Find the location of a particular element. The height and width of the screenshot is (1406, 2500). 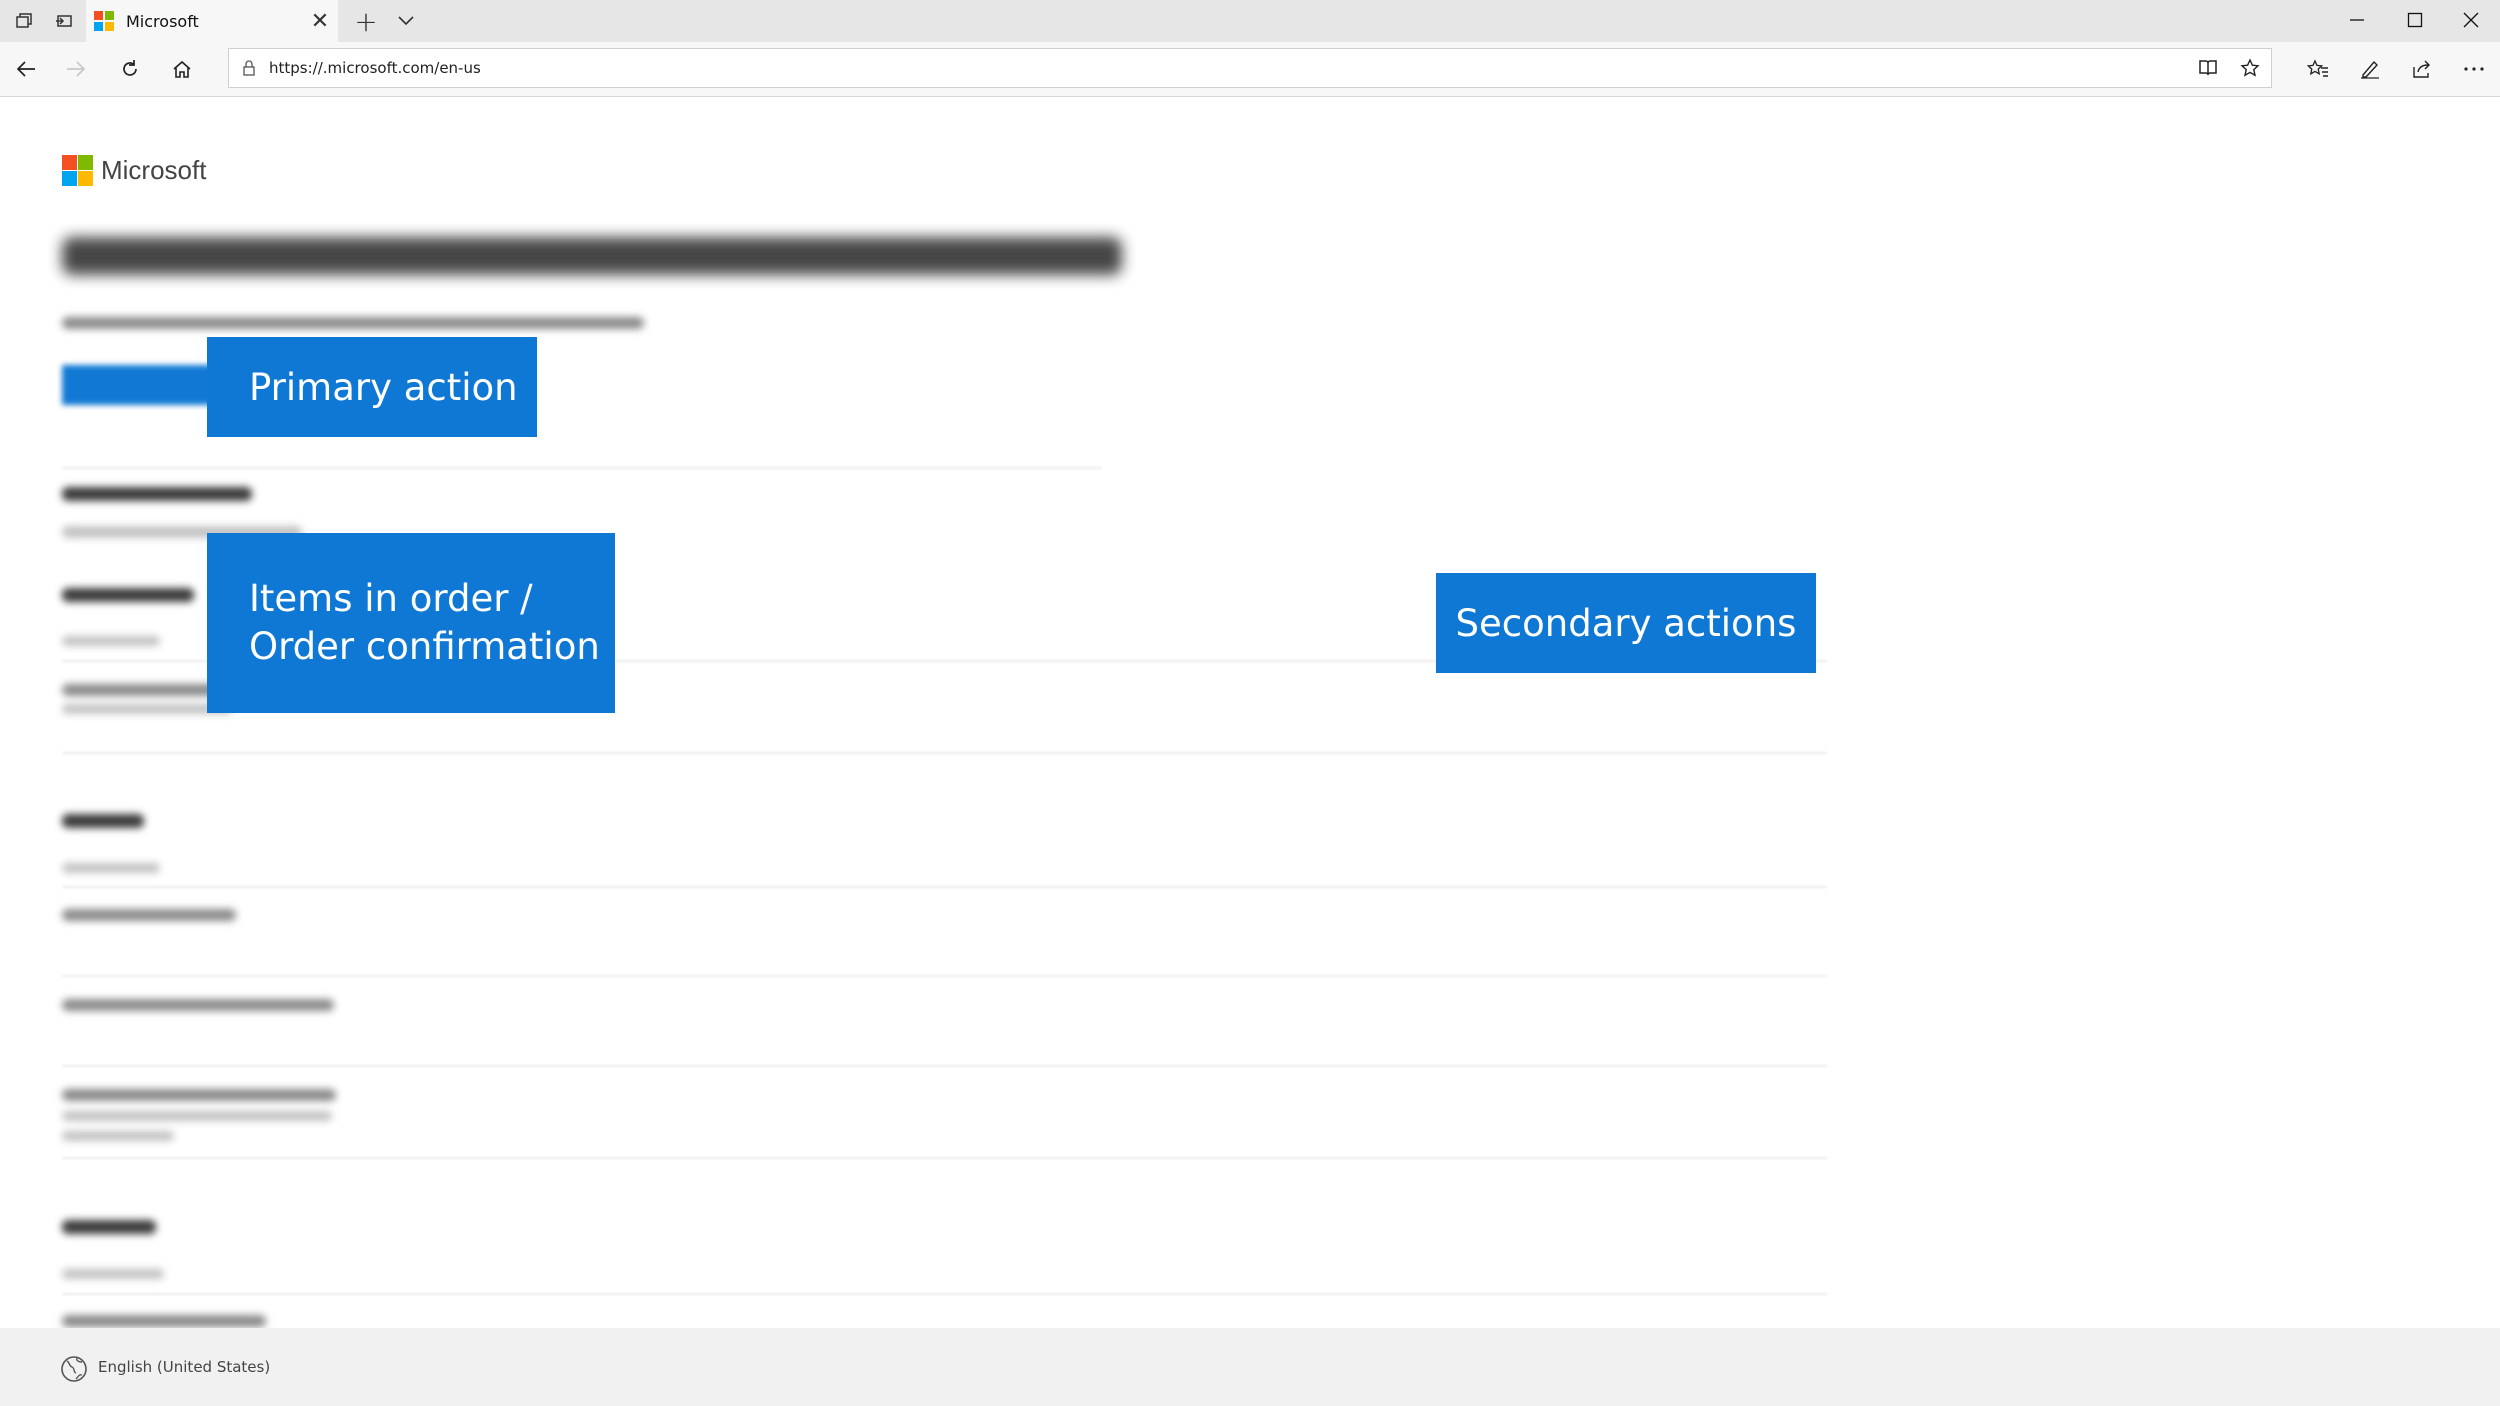

callout-items-label-line2: Order confirmation is located at coordinates (424, 646).